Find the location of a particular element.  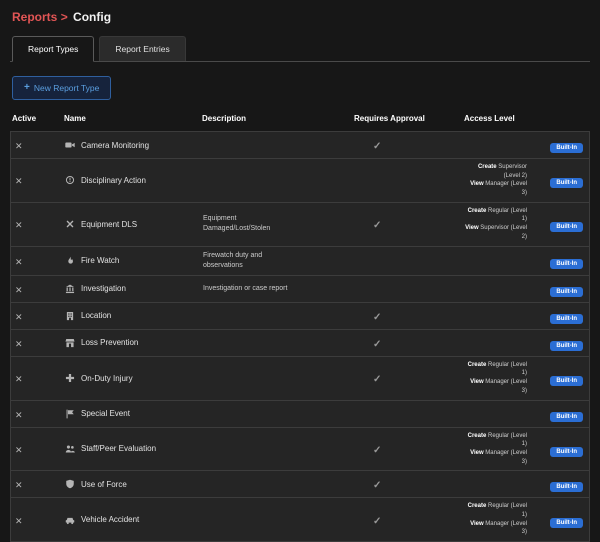

report-type-description: Investigation or case report is located at coordinates (245, 288).